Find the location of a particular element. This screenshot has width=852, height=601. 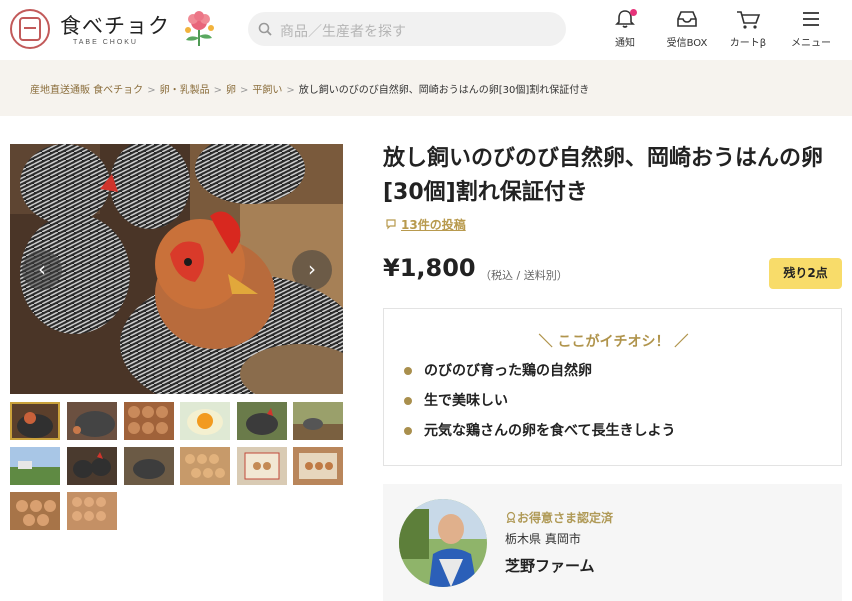

nav-cart: カートβ is located at coordinates (748, 30).